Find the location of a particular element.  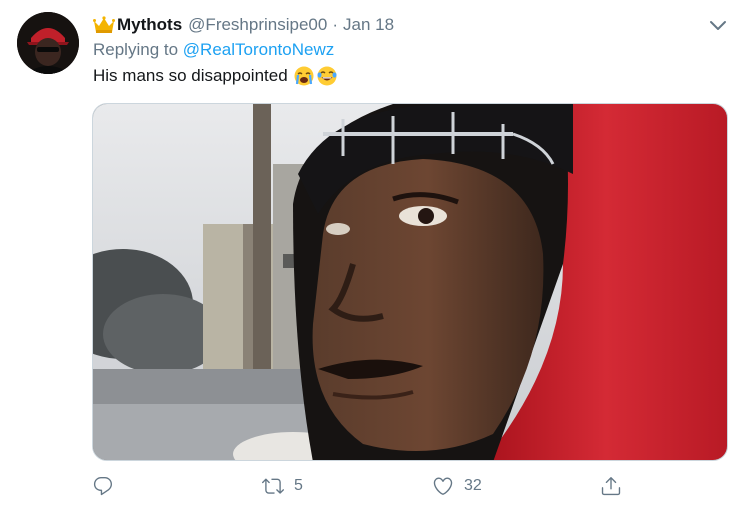

timestamp: Jan 18 is located at coordinates (368, 25).